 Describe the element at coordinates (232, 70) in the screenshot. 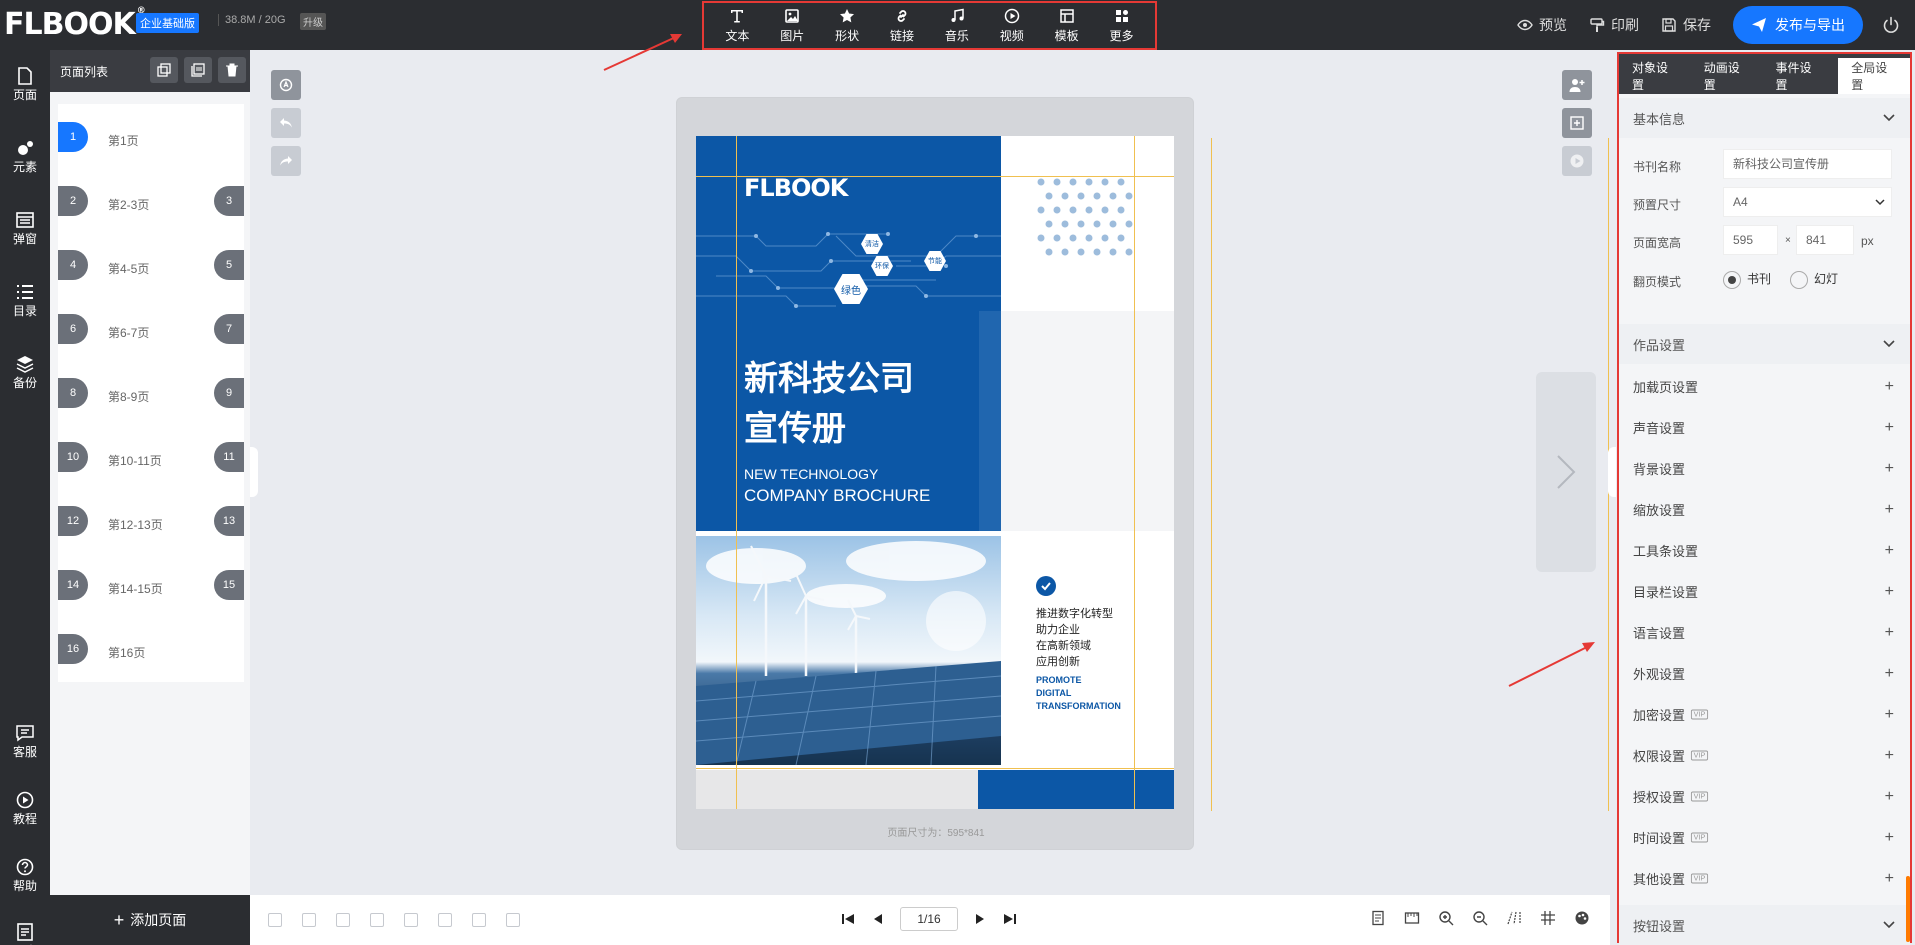

I see `delete-page-button` at that location.